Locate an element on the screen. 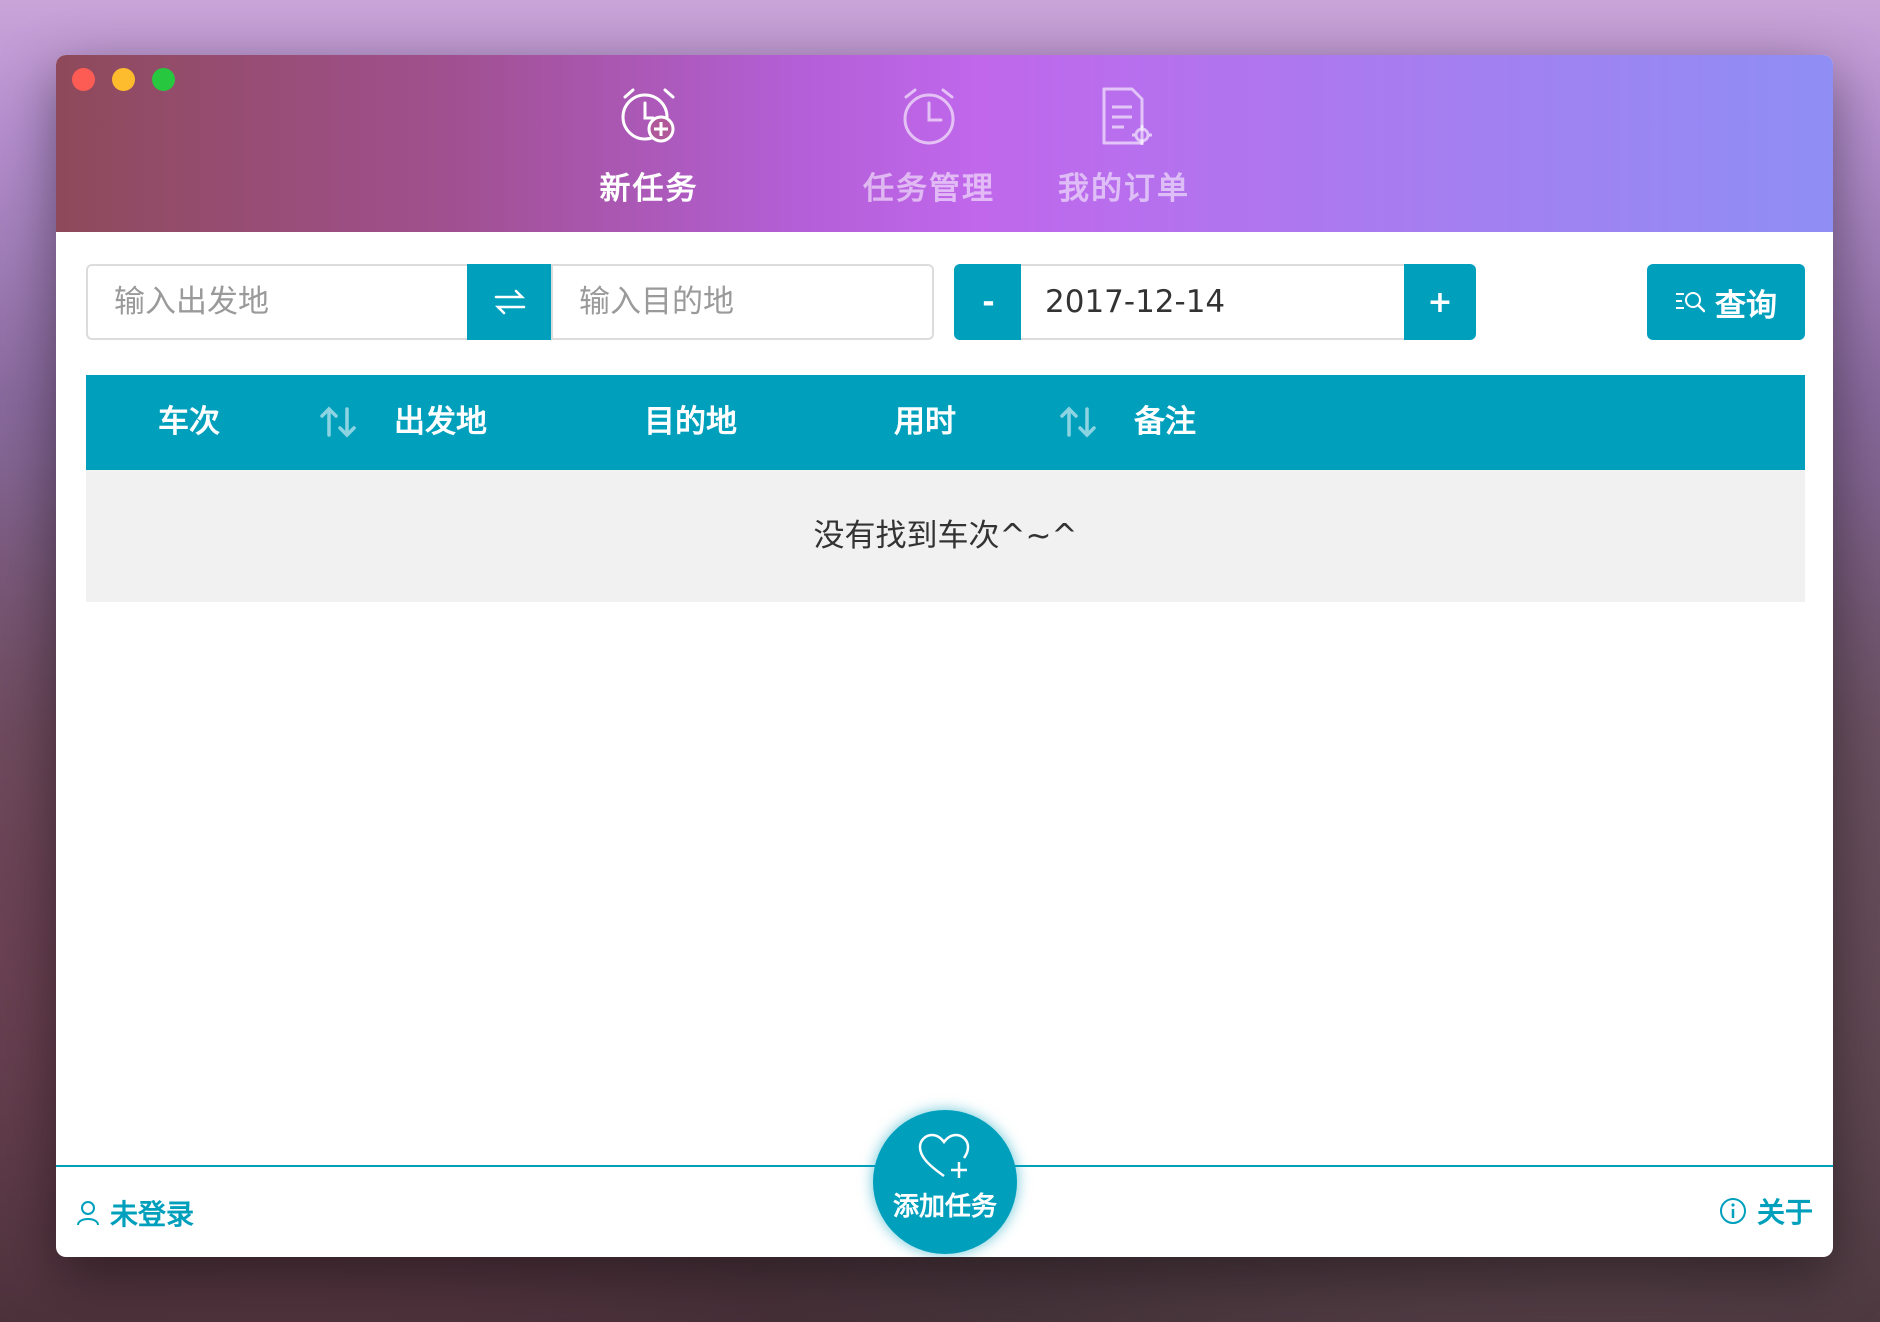  titlebar: 新任务 任务管理 我的订单 is located at coordinates (944, 143).